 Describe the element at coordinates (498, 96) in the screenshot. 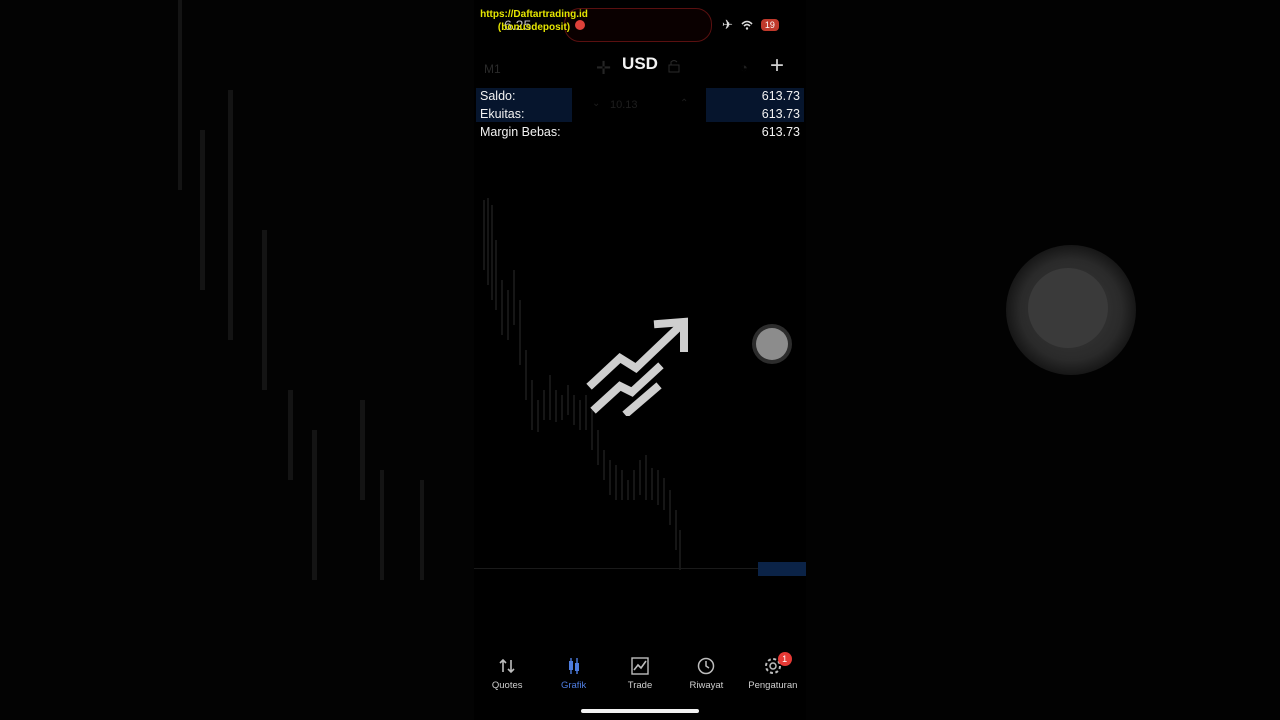

I see `balance-label: Saldo:` at that location.